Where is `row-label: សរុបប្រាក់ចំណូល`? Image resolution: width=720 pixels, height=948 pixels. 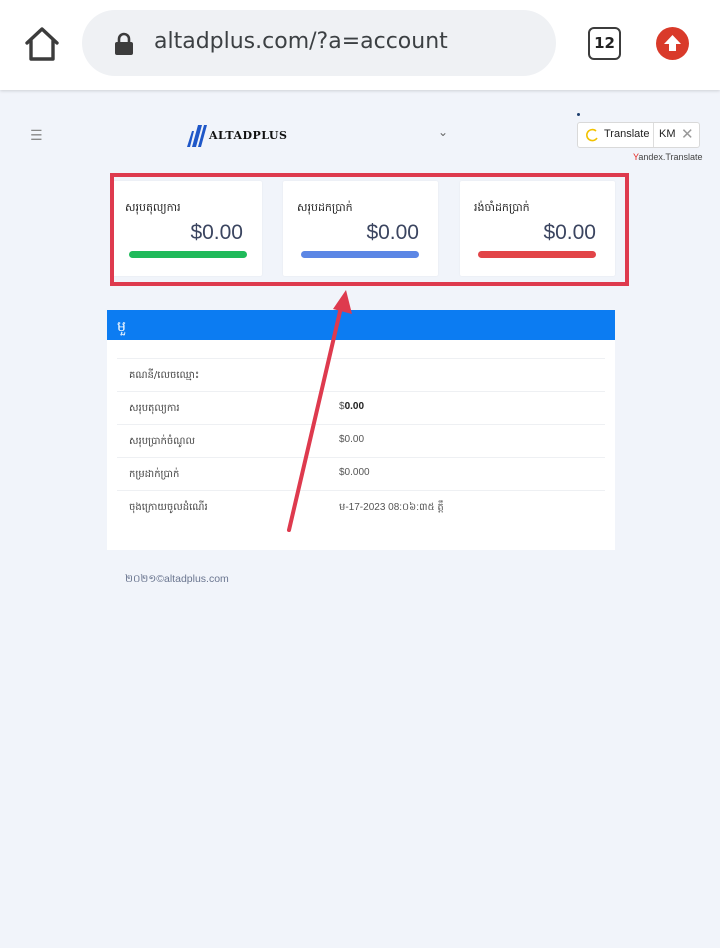
row-label: សរុបប្រាក់ចំណូល is located at coordinates (162, 441).